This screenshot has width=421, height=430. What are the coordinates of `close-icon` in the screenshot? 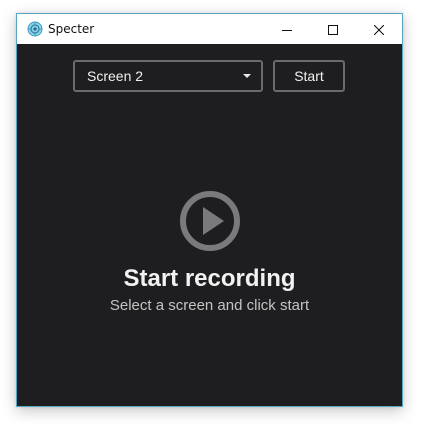 It's located at (379, 29).